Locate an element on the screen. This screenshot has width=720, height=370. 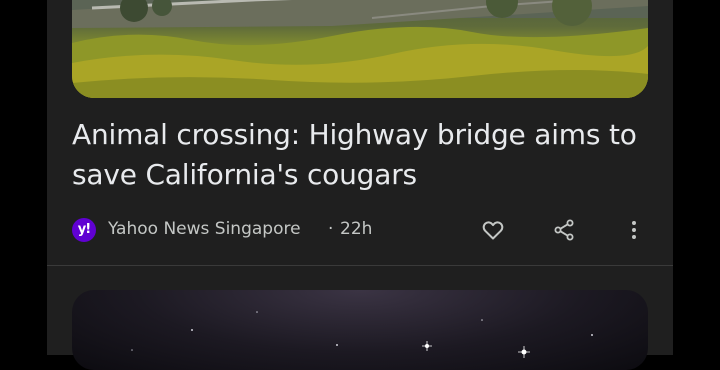
heart-outline-icon is located at coordinates (493, 230).